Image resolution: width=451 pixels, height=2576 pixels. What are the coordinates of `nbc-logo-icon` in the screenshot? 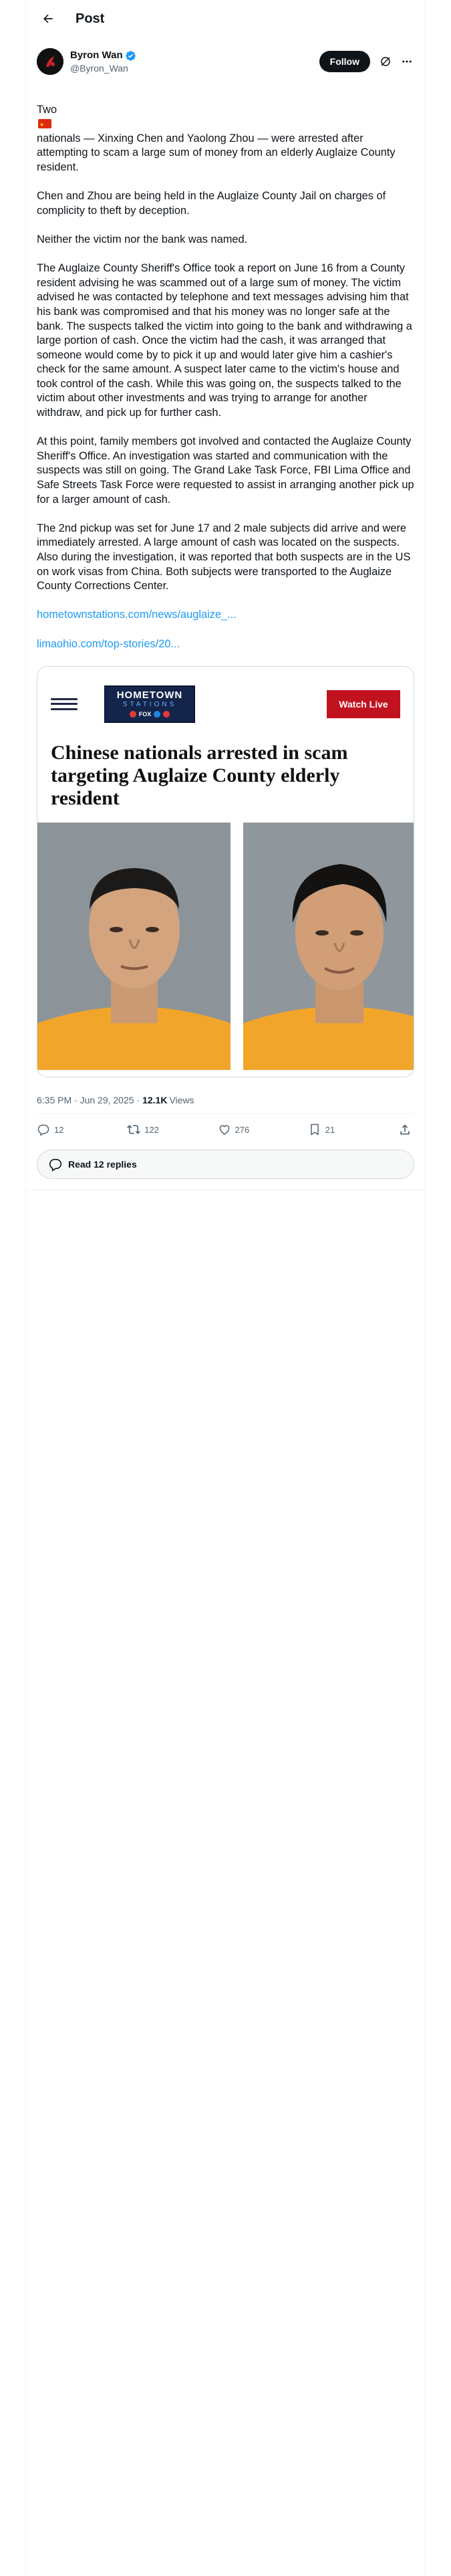 It's located at (157, 714).